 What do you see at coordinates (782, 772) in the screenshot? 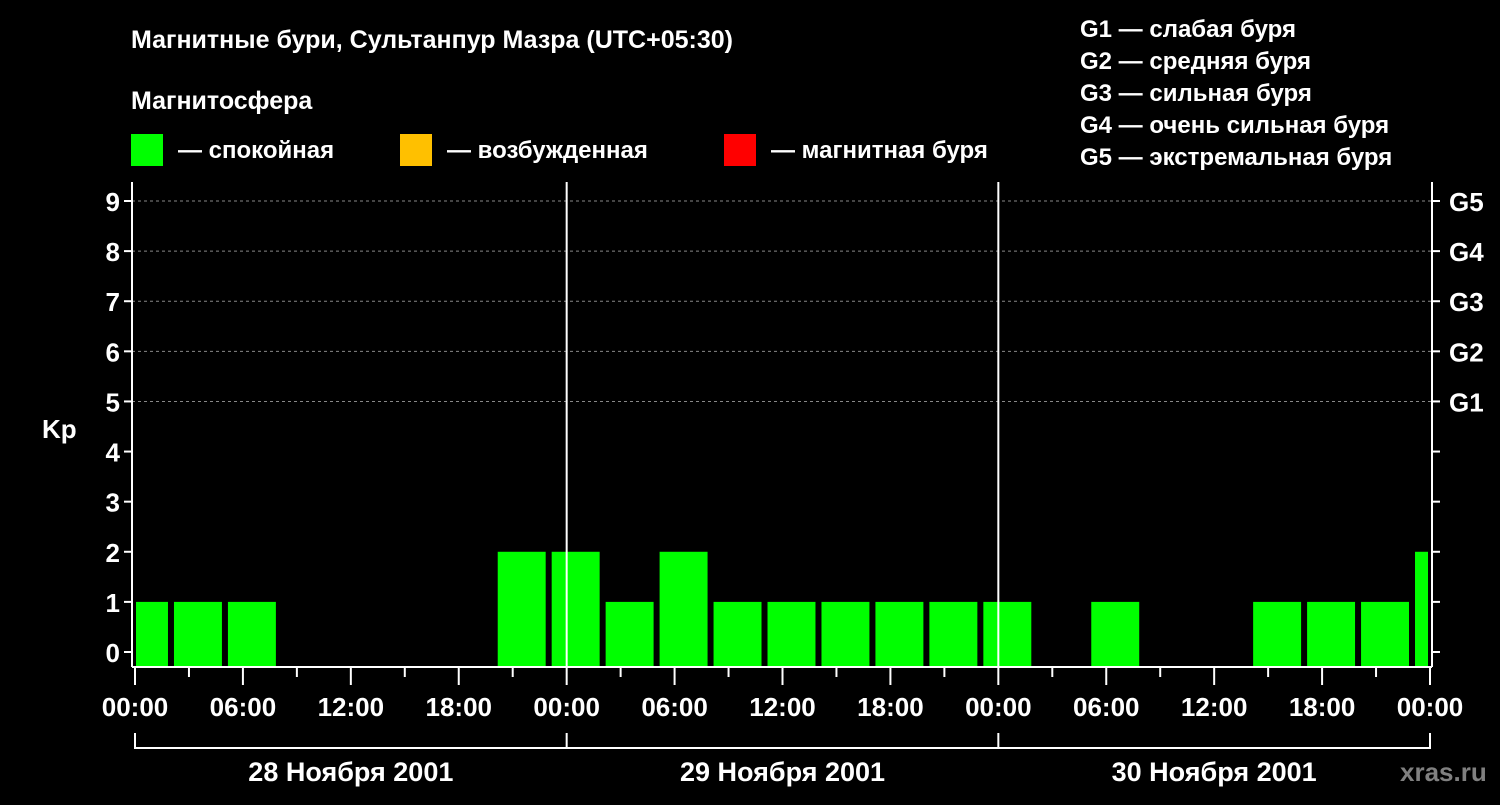
I see `day-label: 29 Ноября 2001` at bounding box center [782, 772].